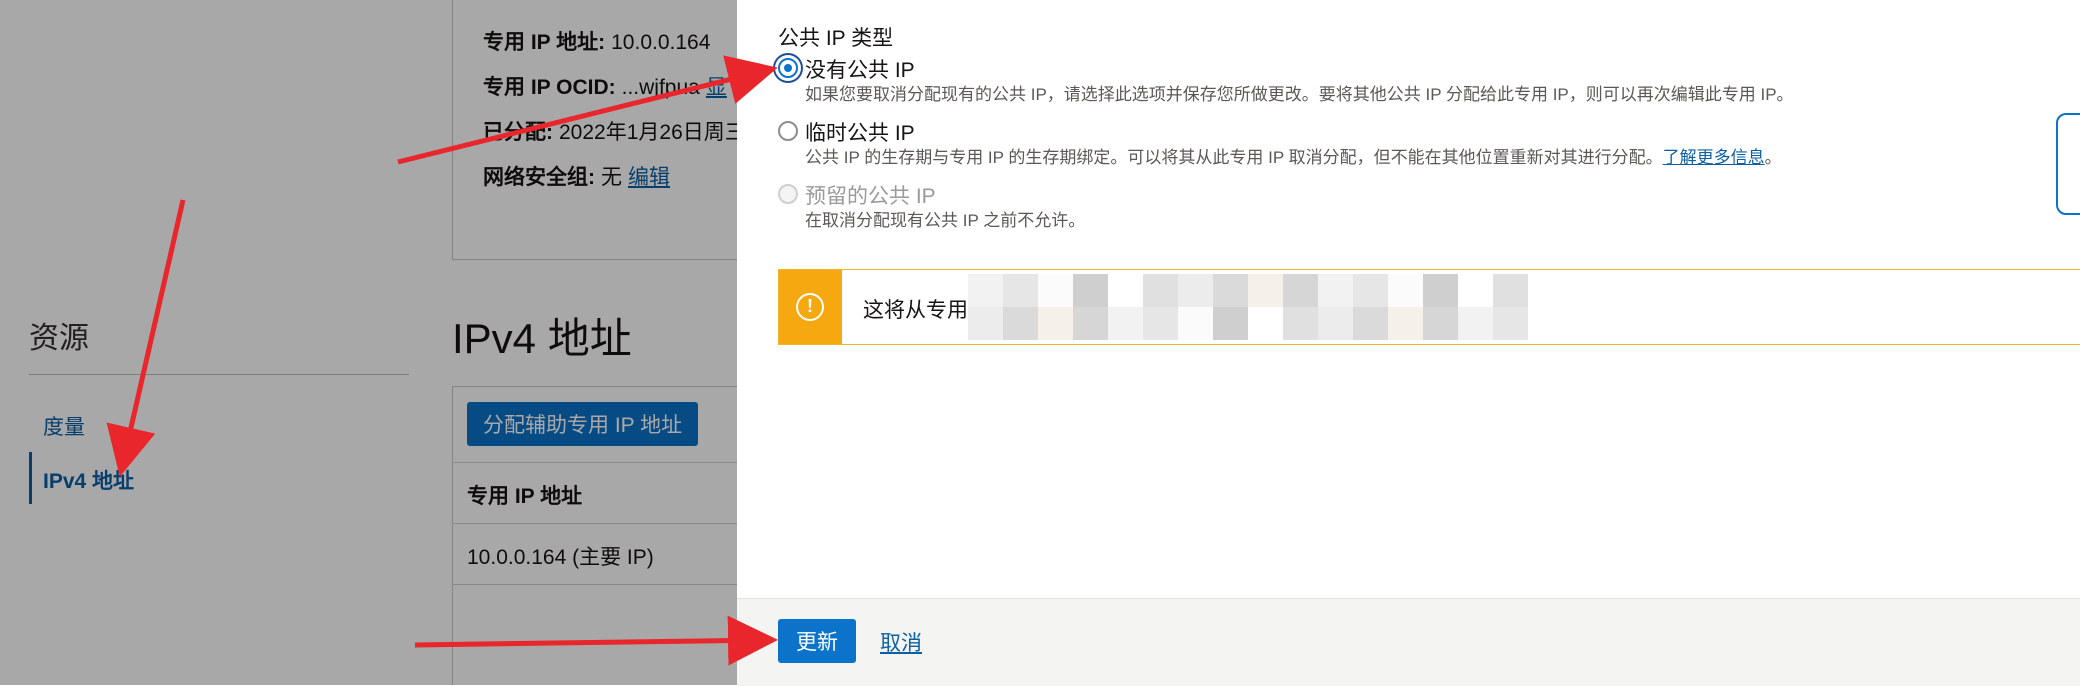 The image size is (2080, 686). I want to click on radio-reserved-public-ip, so click(788, 194).